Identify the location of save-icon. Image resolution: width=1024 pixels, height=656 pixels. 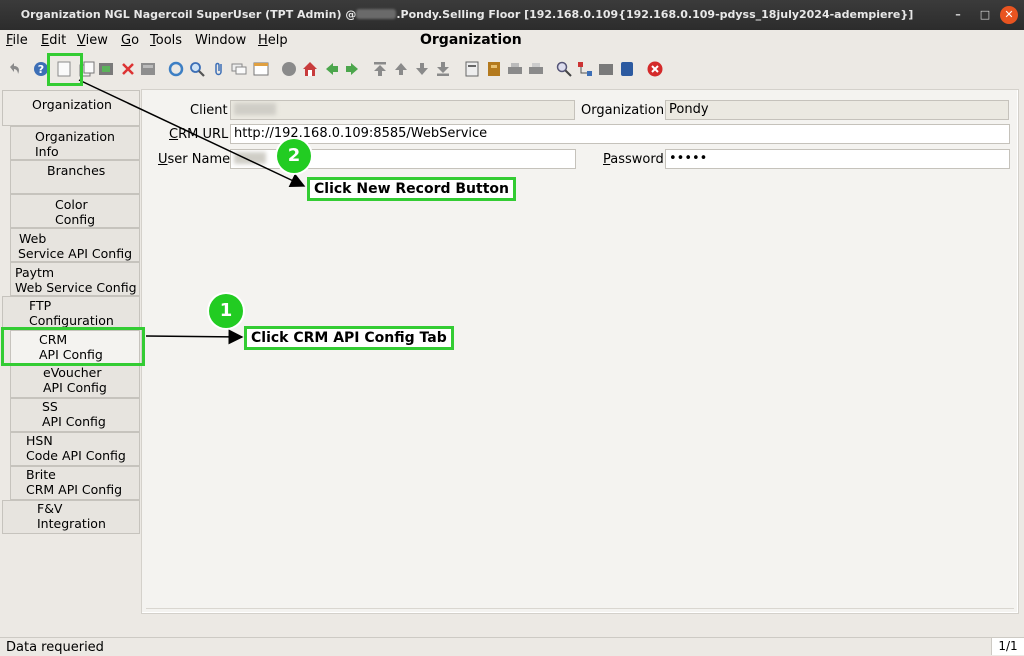
(106, 69).